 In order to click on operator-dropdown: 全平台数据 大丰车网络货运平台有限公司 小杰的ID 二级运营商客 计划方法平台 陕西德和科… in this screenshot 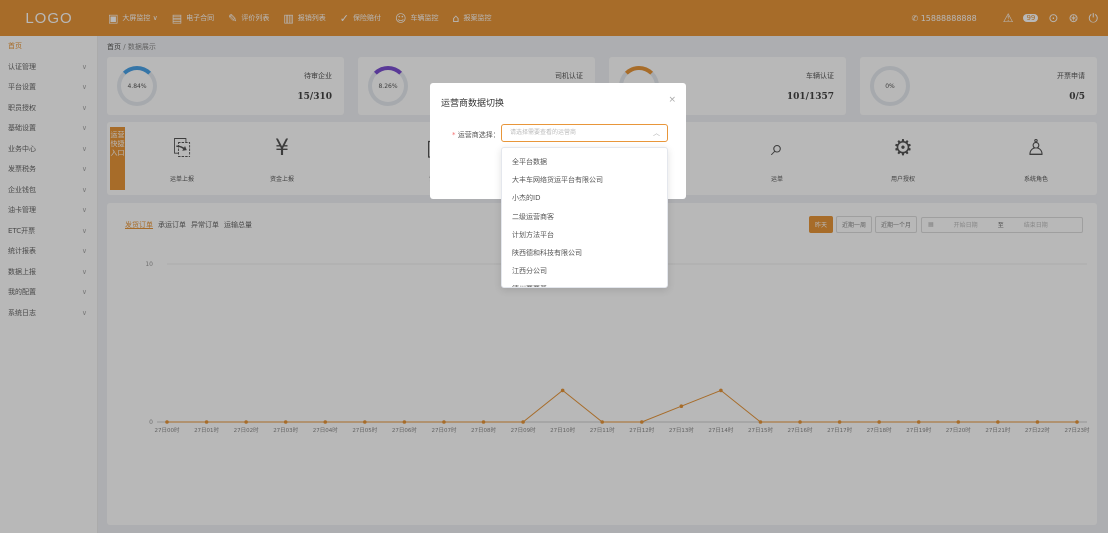, I will do `click(584, 217)`.